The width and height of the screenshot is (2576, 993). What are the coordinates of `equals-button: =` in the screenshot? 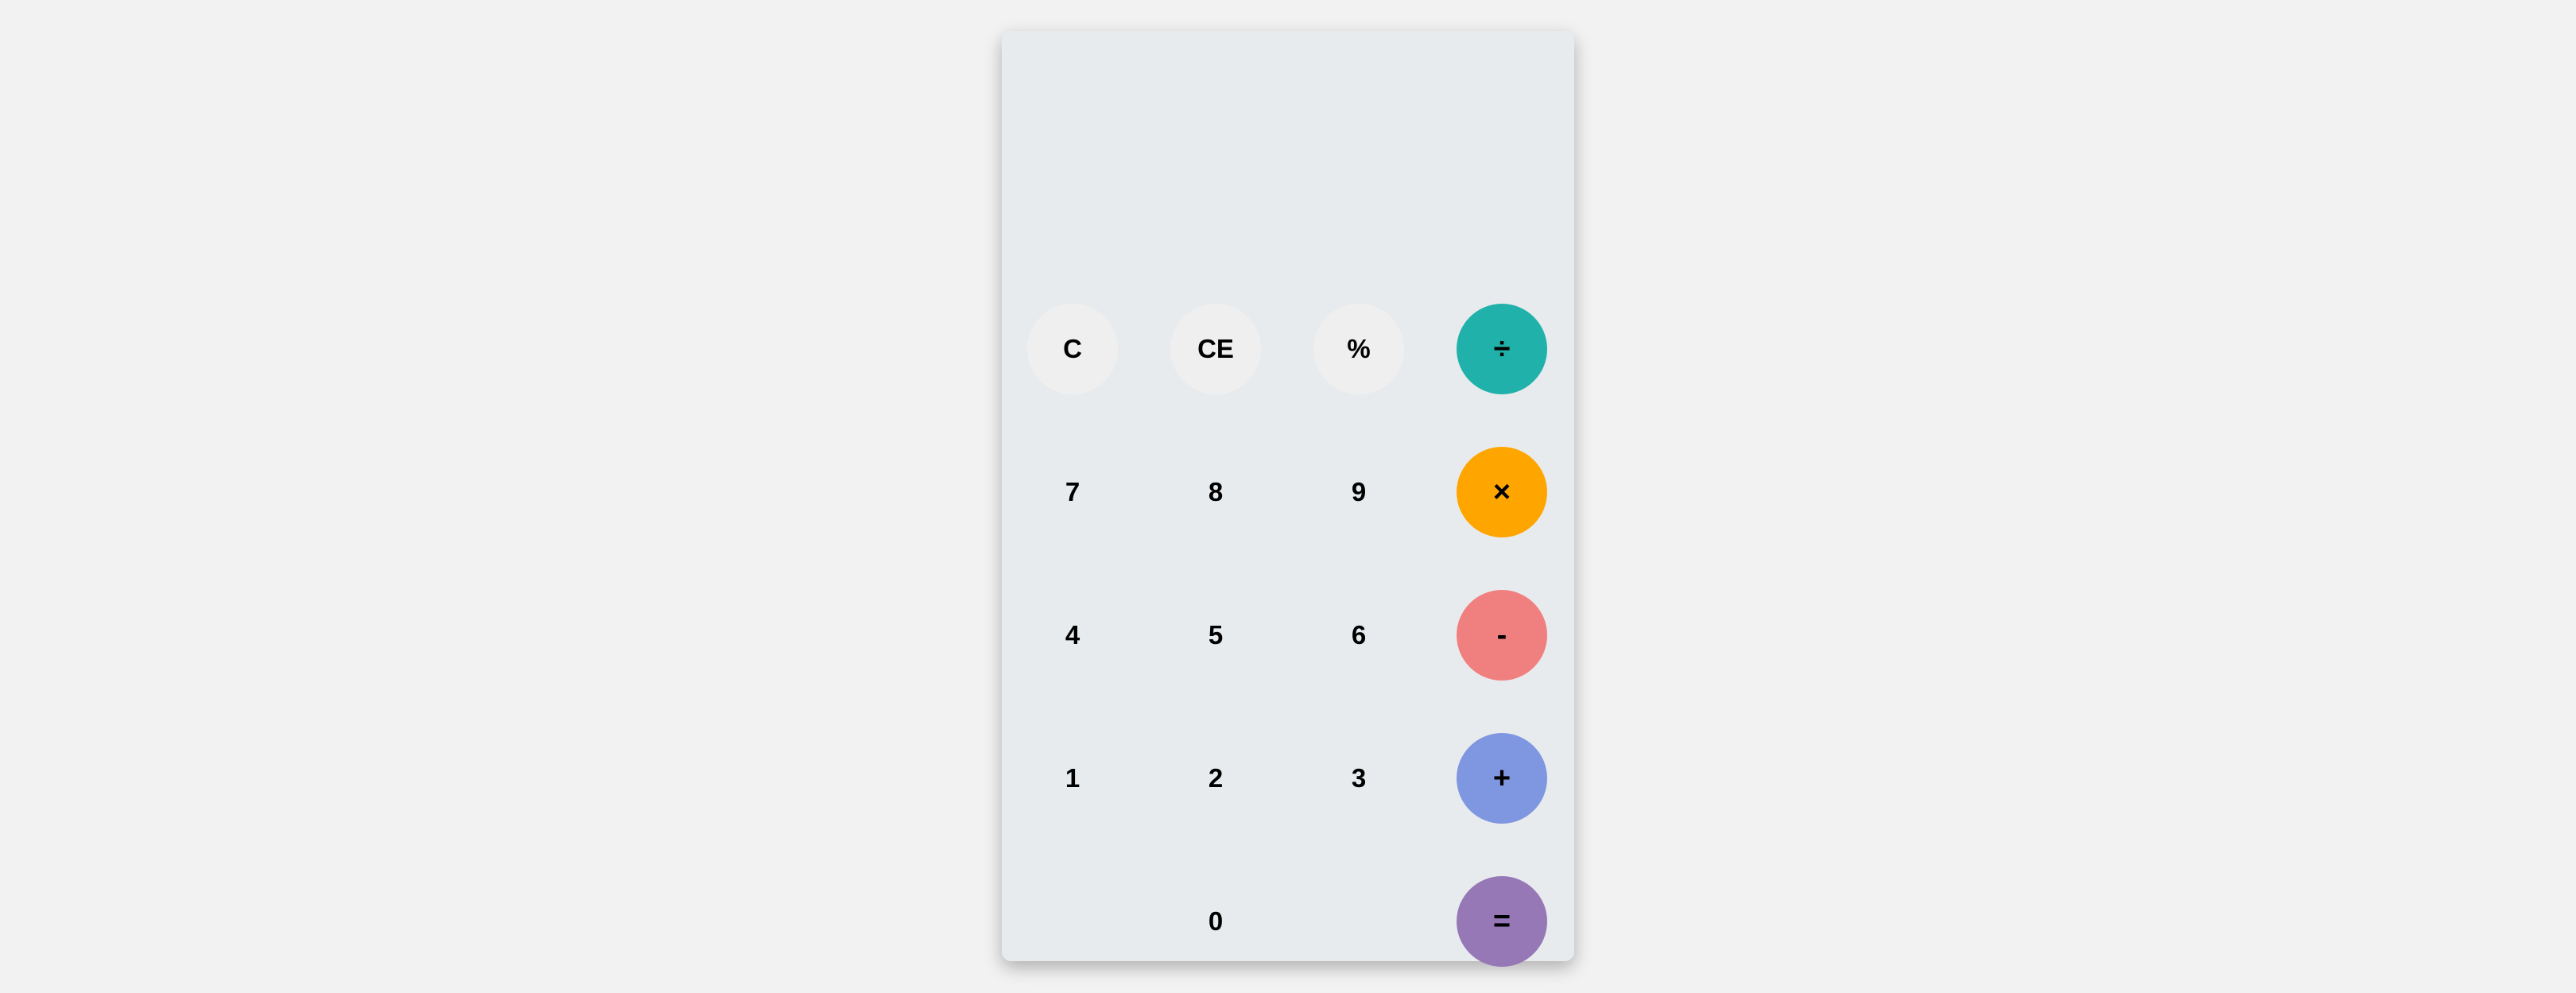 It's located at (1502, 921).